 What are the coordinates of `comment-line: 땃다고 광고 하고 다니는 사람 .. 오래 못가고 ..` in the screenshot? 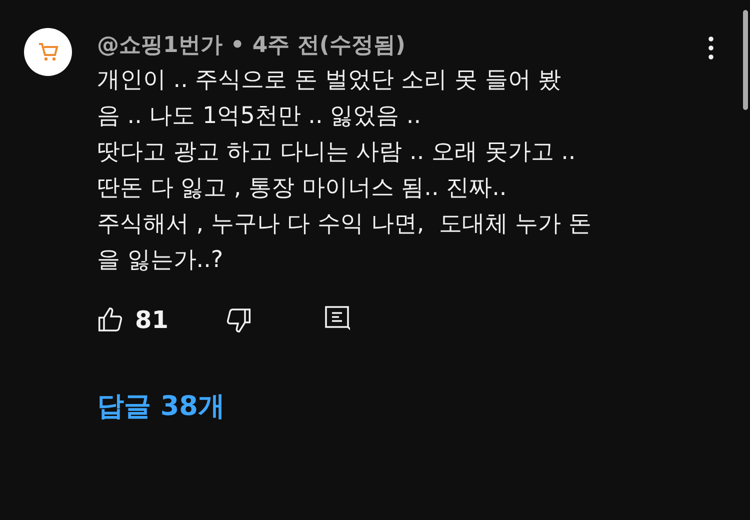 It's located at (337, 152).